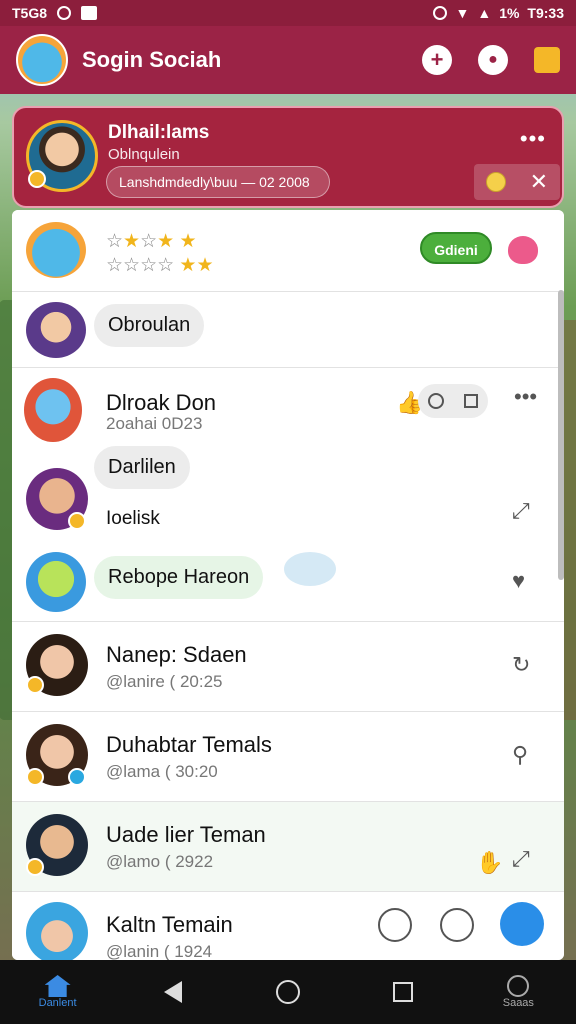 The width and height of the screenshot is (576, 1024). What do you see at coordinates (539, 182) in the screenshot?
I see `close-icon: ✕` at bounding box center [539, 182].